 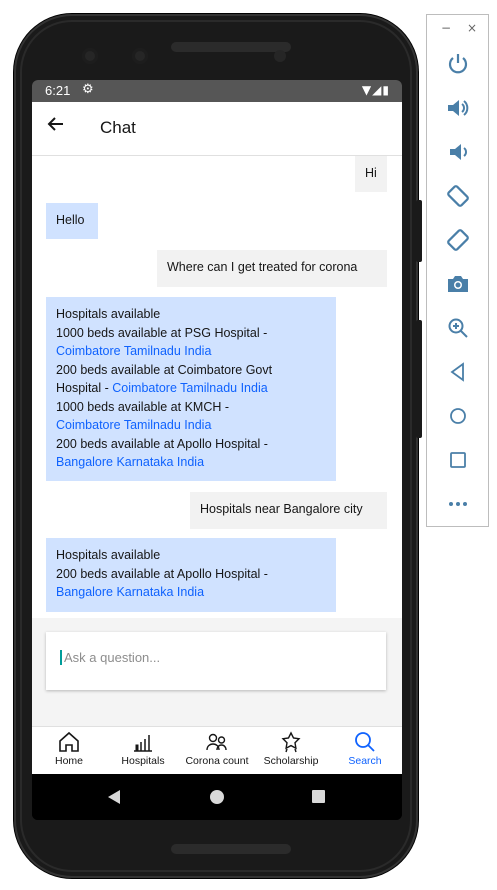 What do you see at coordinates (58, 90) in the screenshot?
I see `status-time: 6:21` at bounding box center [58, 90].